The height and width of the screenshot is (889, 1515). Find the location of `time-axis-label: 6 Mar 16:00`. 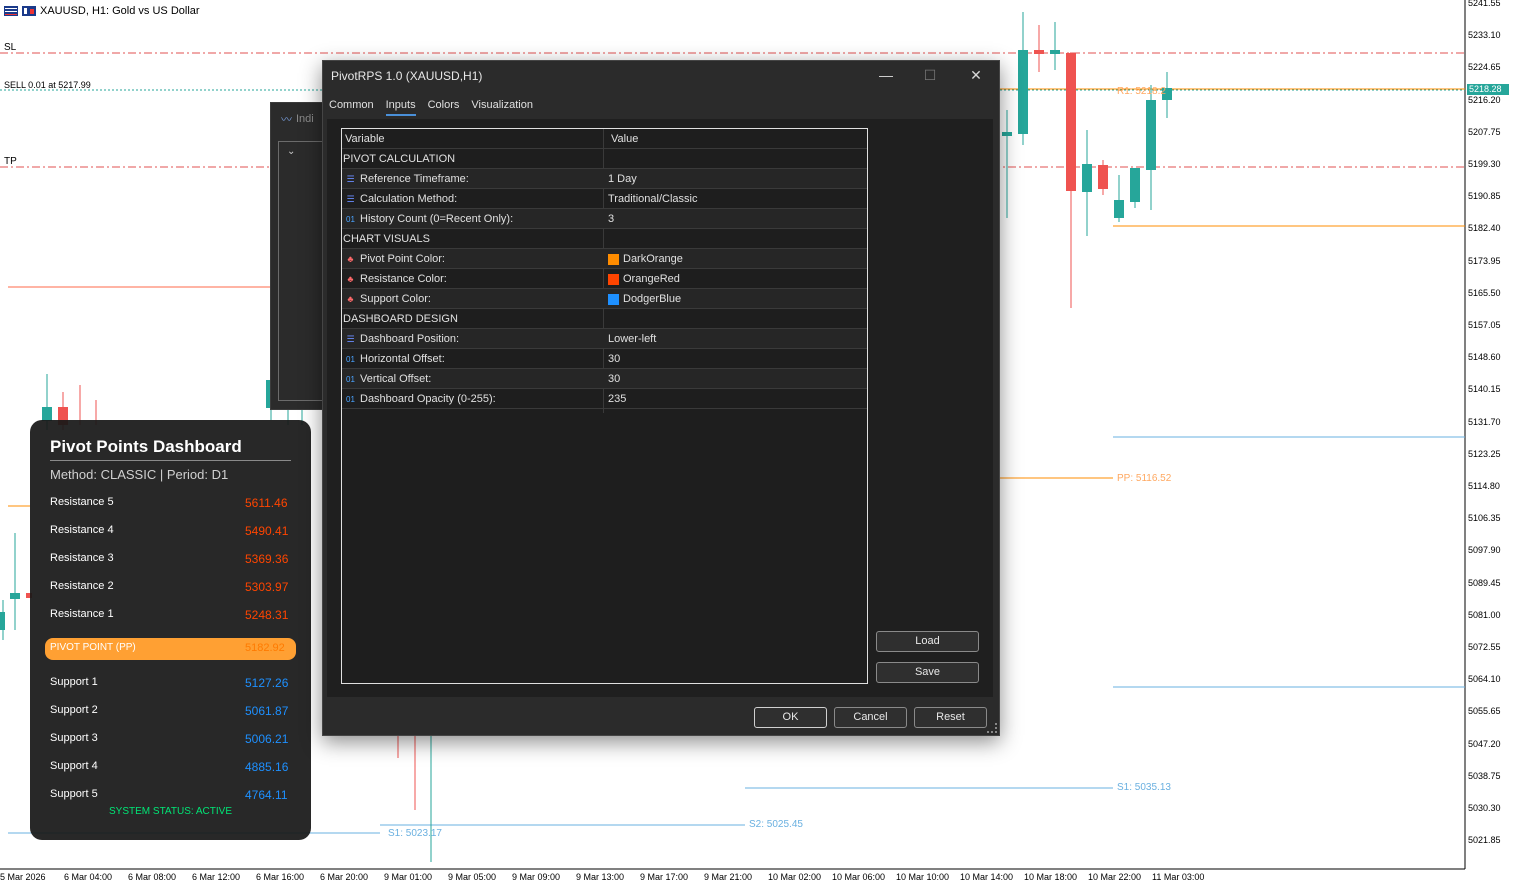

time-axis-label: 6 Mar 16:00 is located at coordinates (280, 877).